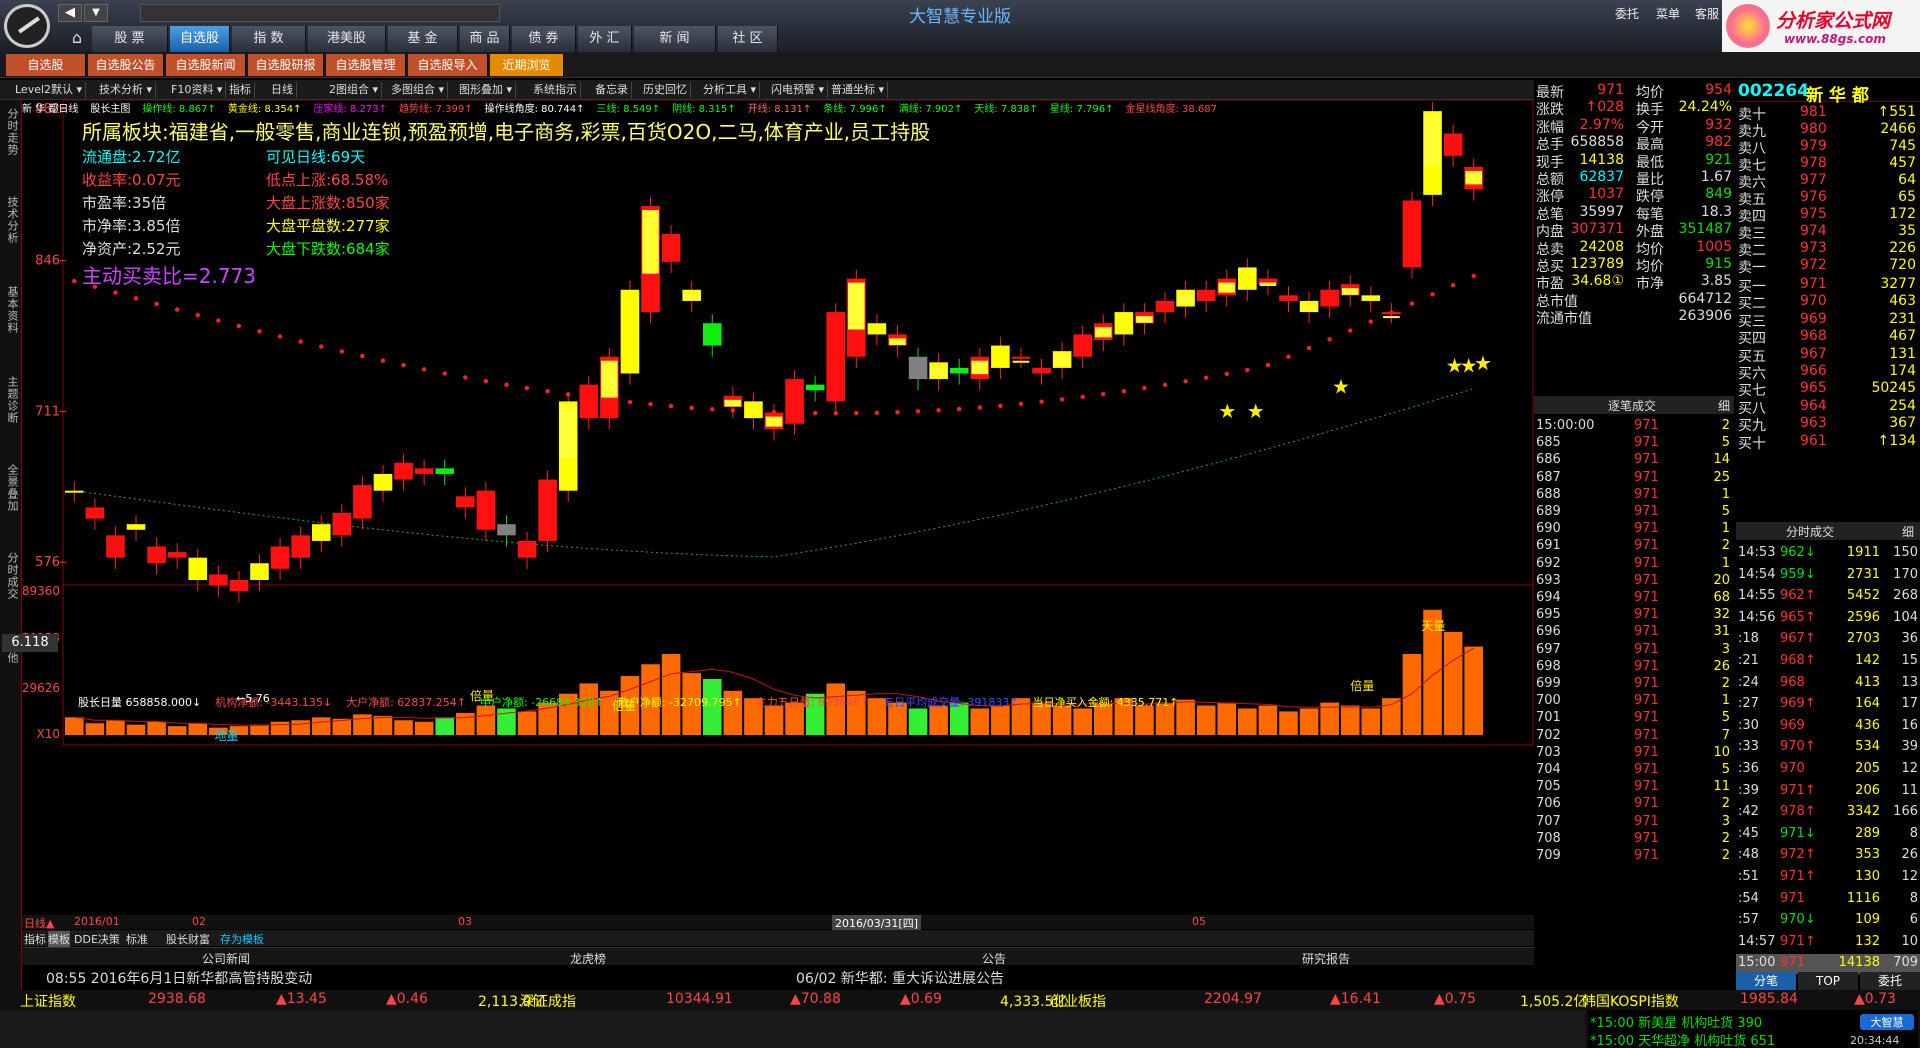  What do you see at coordinates (748, 39) in the screenshot?
I see `nav-tab: 社 区` at bounding box center [748, 39].